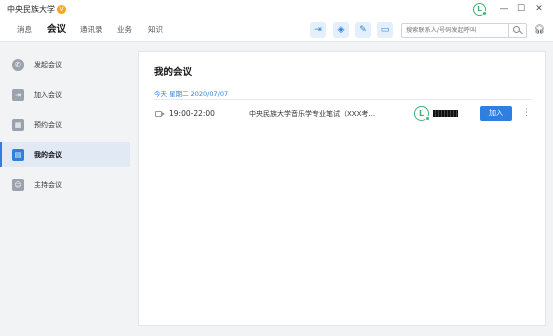 This screenshot has width=553, height=336. I want to click on headset-icon: 🎧︎, so click(539, 30).